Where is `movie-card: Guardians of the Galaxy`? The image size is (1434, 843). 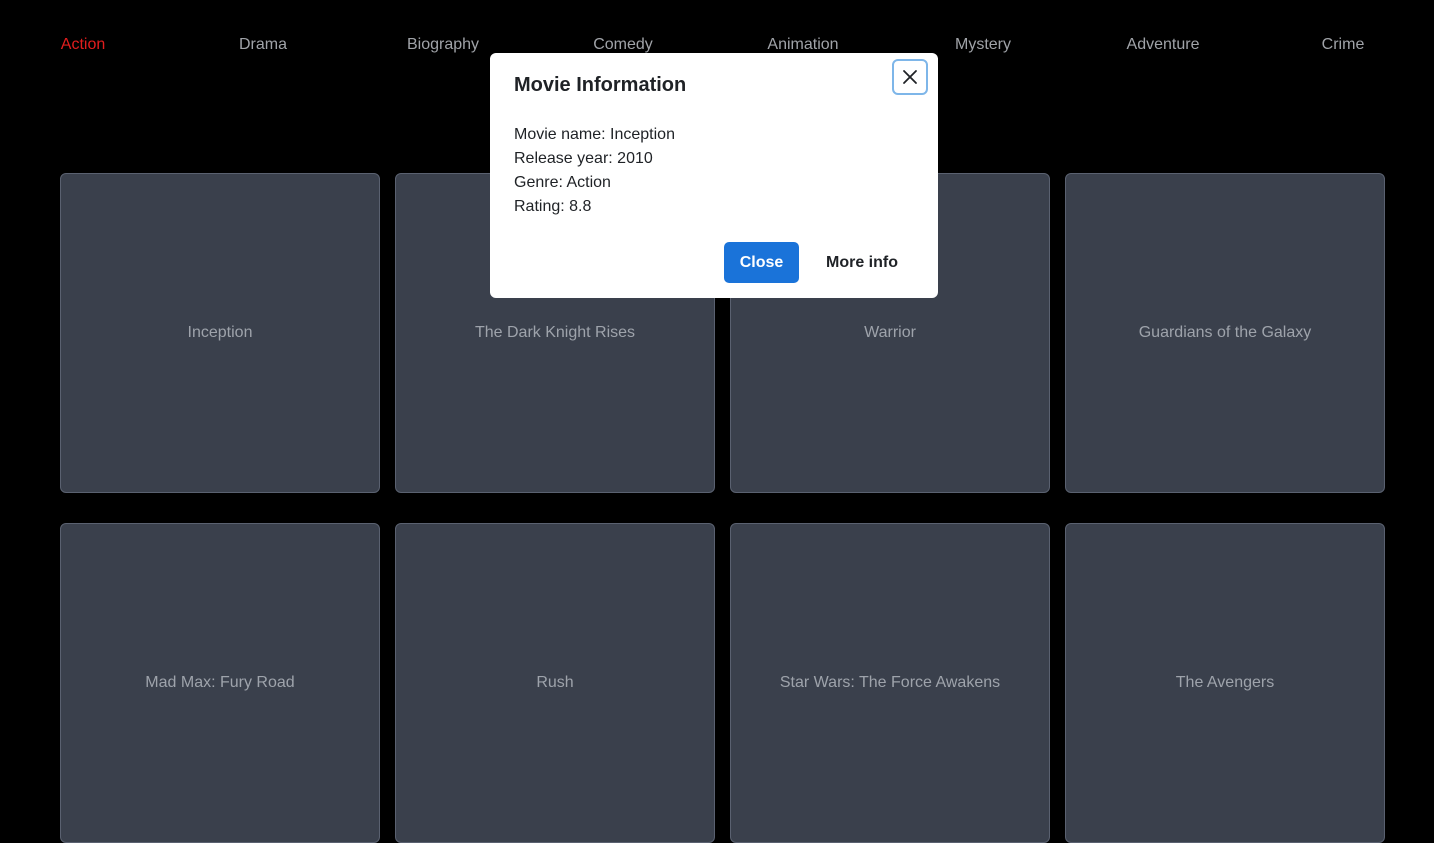 movie-card: Guardians of the Galaxy is located at coordinates (1225, 333).